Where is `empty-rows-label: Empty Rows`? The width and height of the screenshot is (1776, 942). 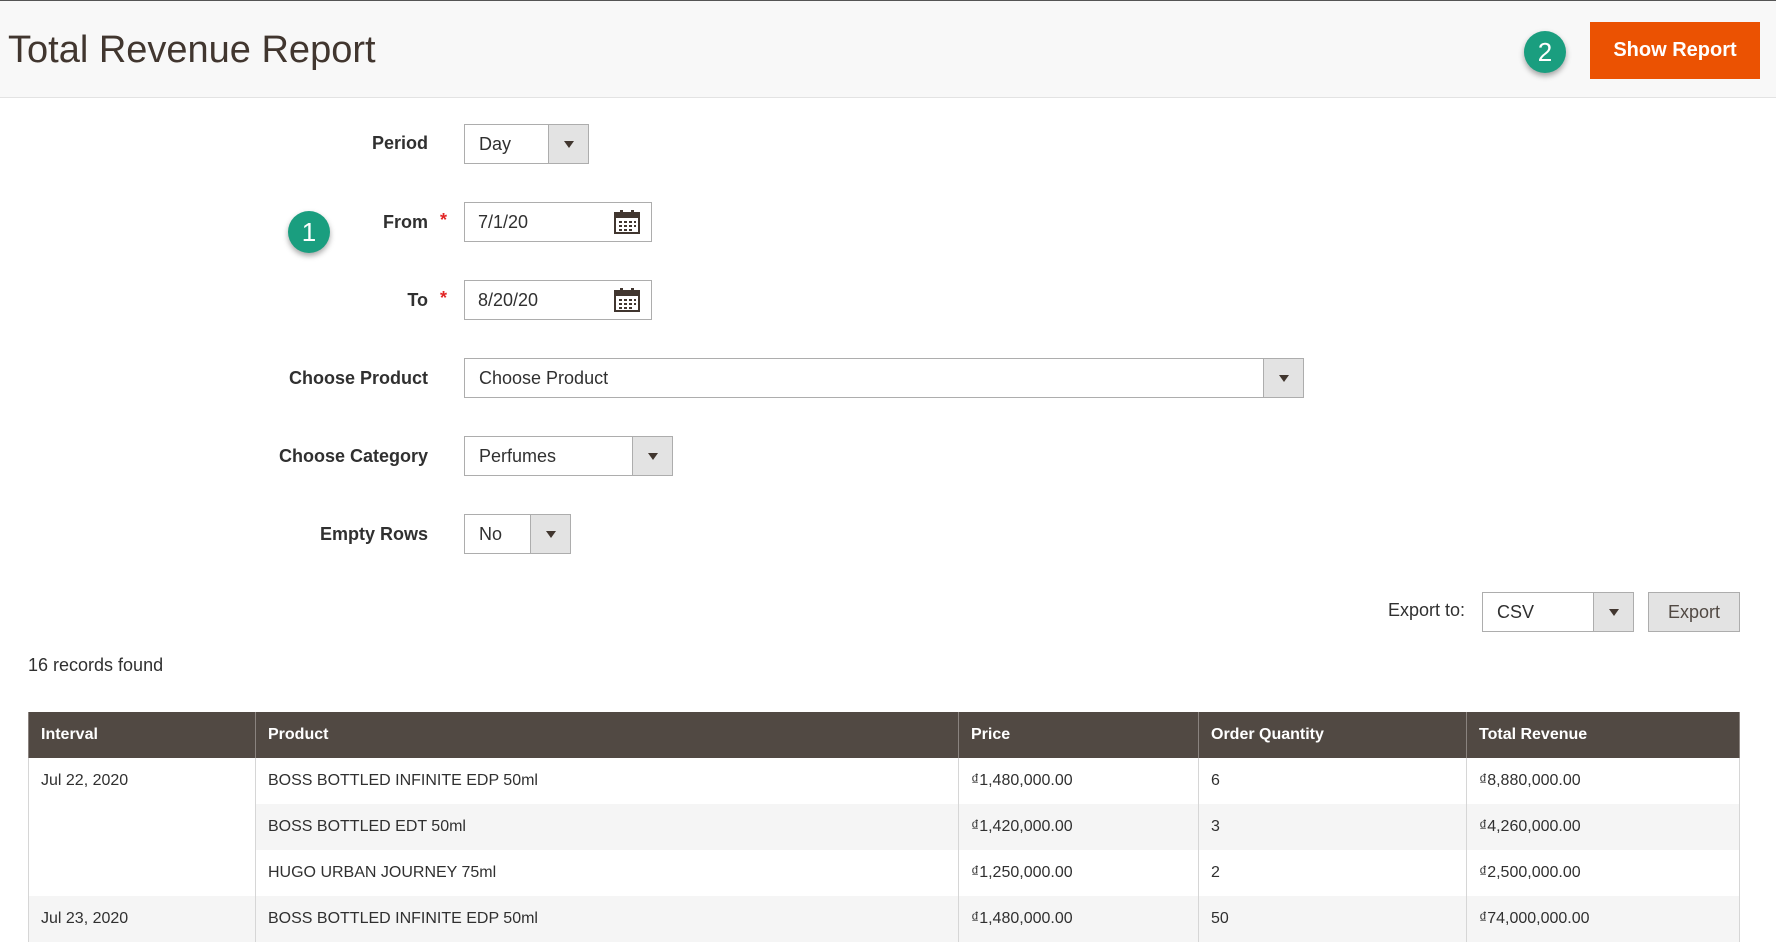
empty-rows-label: Empty Rows is located at coordinates (373, 534).